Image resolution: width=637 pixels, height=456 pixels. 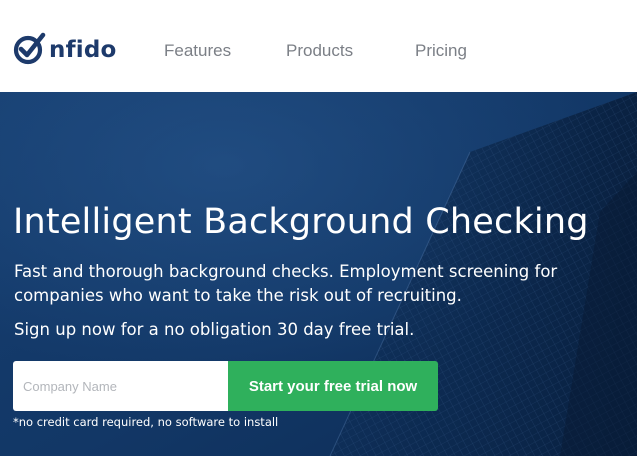 What do you see at coordinates (83, 49) in the screenshot?
I see `logo-wordmark: nfido` at bounding box center [83, 49].